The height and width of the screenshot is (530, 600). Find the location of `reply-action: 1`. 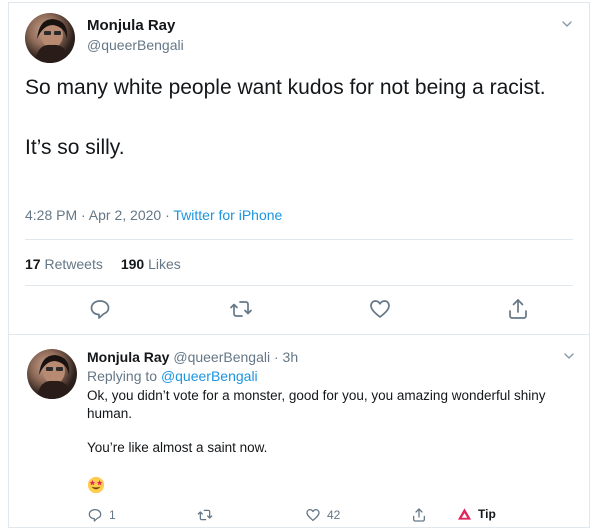

reply-action: 1 is located at coordinates (101, 515).